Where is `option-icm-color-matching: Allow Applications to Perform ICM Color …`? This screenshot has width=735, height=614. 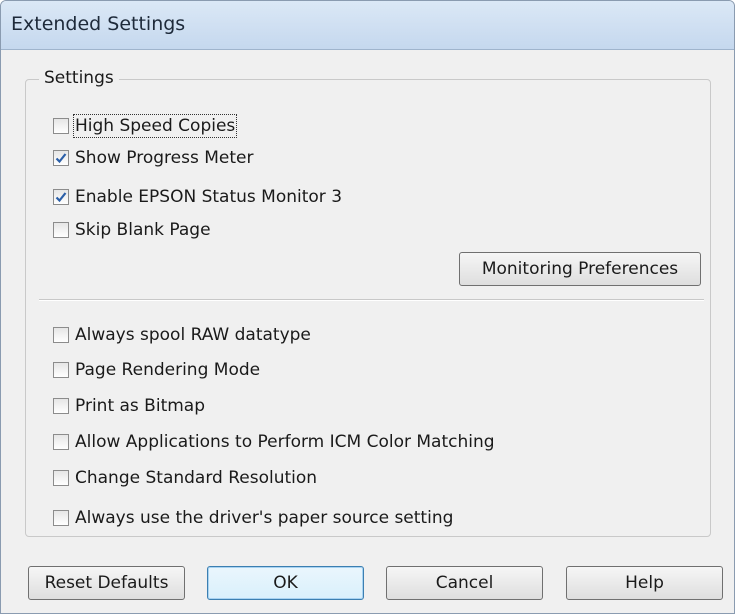
option-icm-color-matching: Allow Applications to Perform ICM Color … is located at coordinates (274, 442).